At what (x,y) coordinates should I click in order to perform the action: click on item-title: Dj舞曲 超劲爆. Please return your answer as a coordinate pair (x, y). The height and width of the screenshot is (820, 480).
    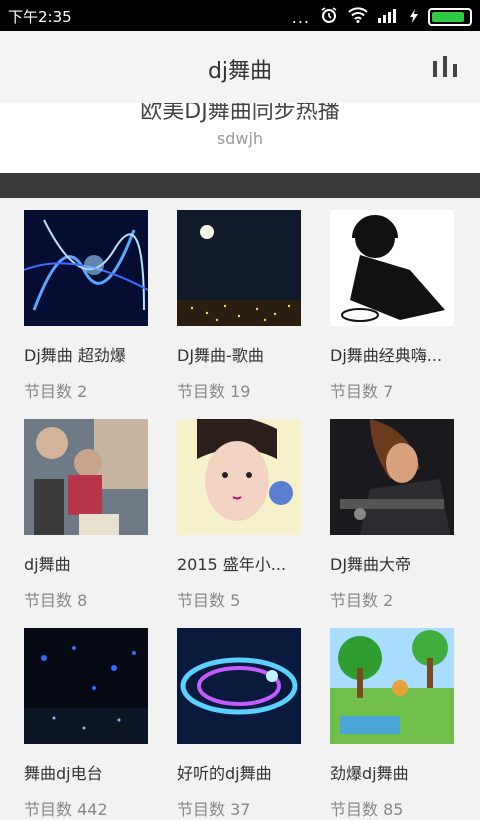
    Looking at the image, I should click on (75, 355).